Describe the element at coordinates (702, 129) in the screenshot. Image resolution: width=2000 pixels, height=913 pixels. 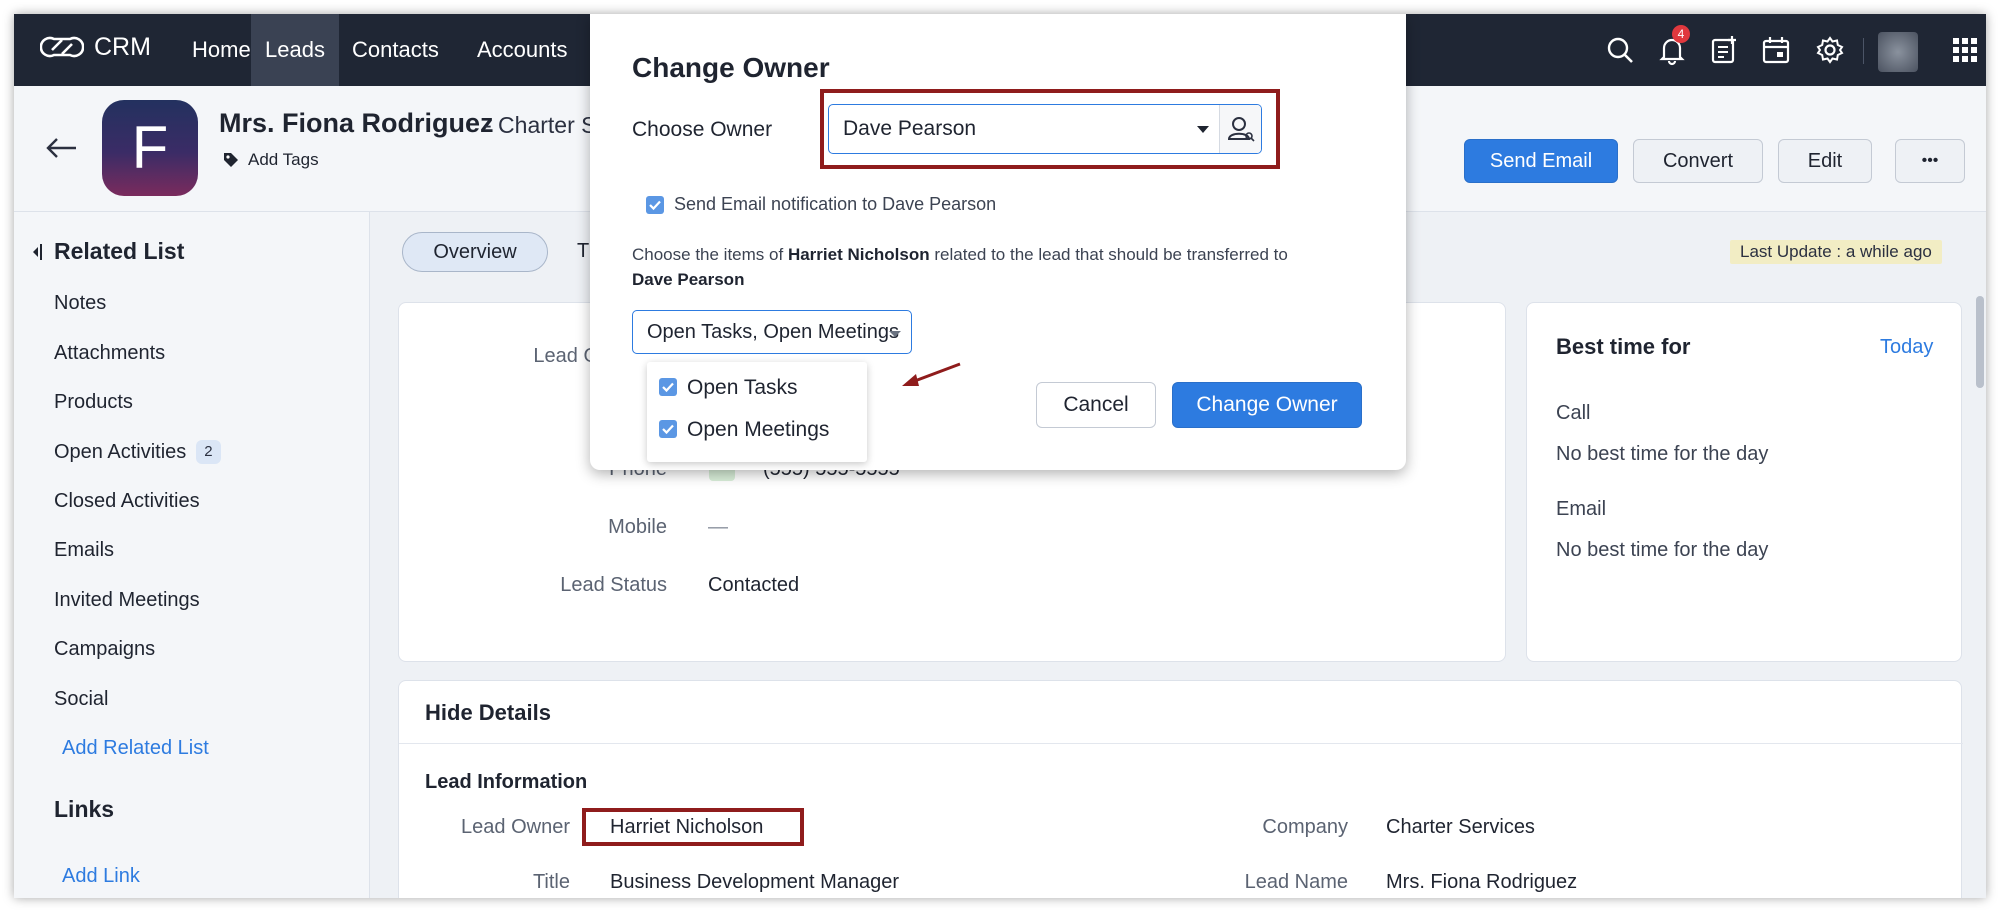
I see `choose-owner-label: Choose Owner` at that location.